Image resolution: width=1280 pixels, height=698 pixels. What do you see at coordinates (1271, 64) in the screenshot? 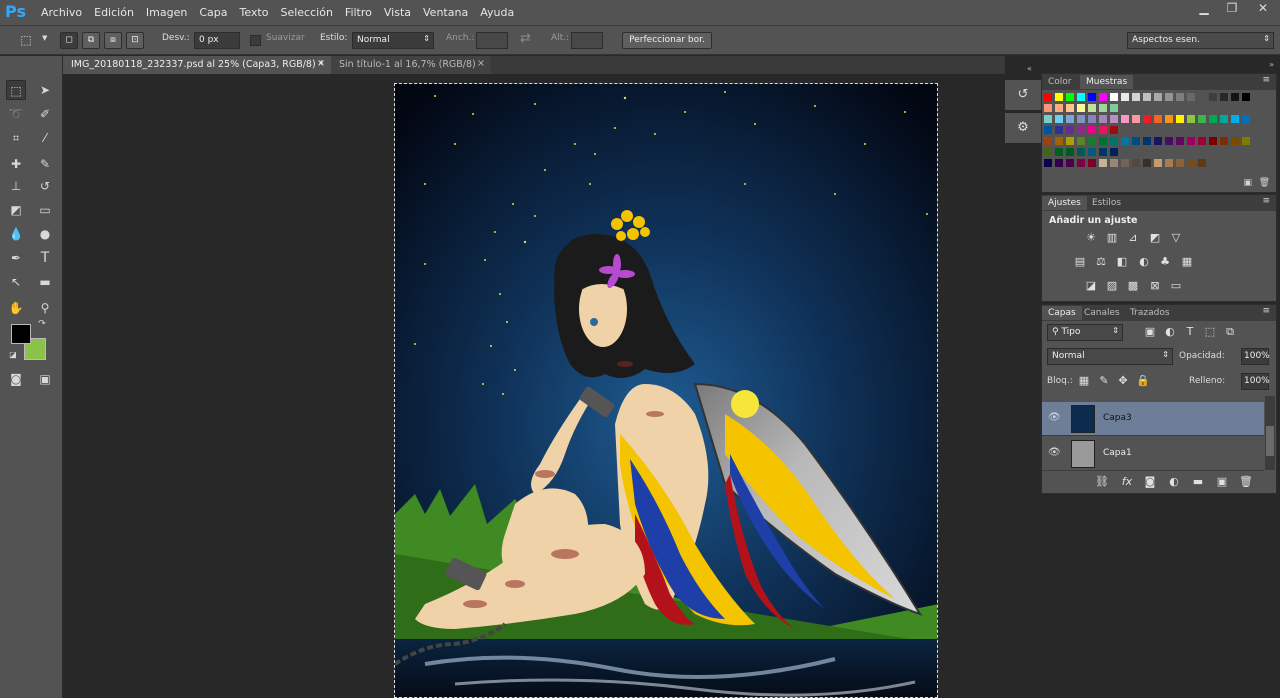
I see `panel-dock-collapse-icon: »` at bounding box center [1271, 64].